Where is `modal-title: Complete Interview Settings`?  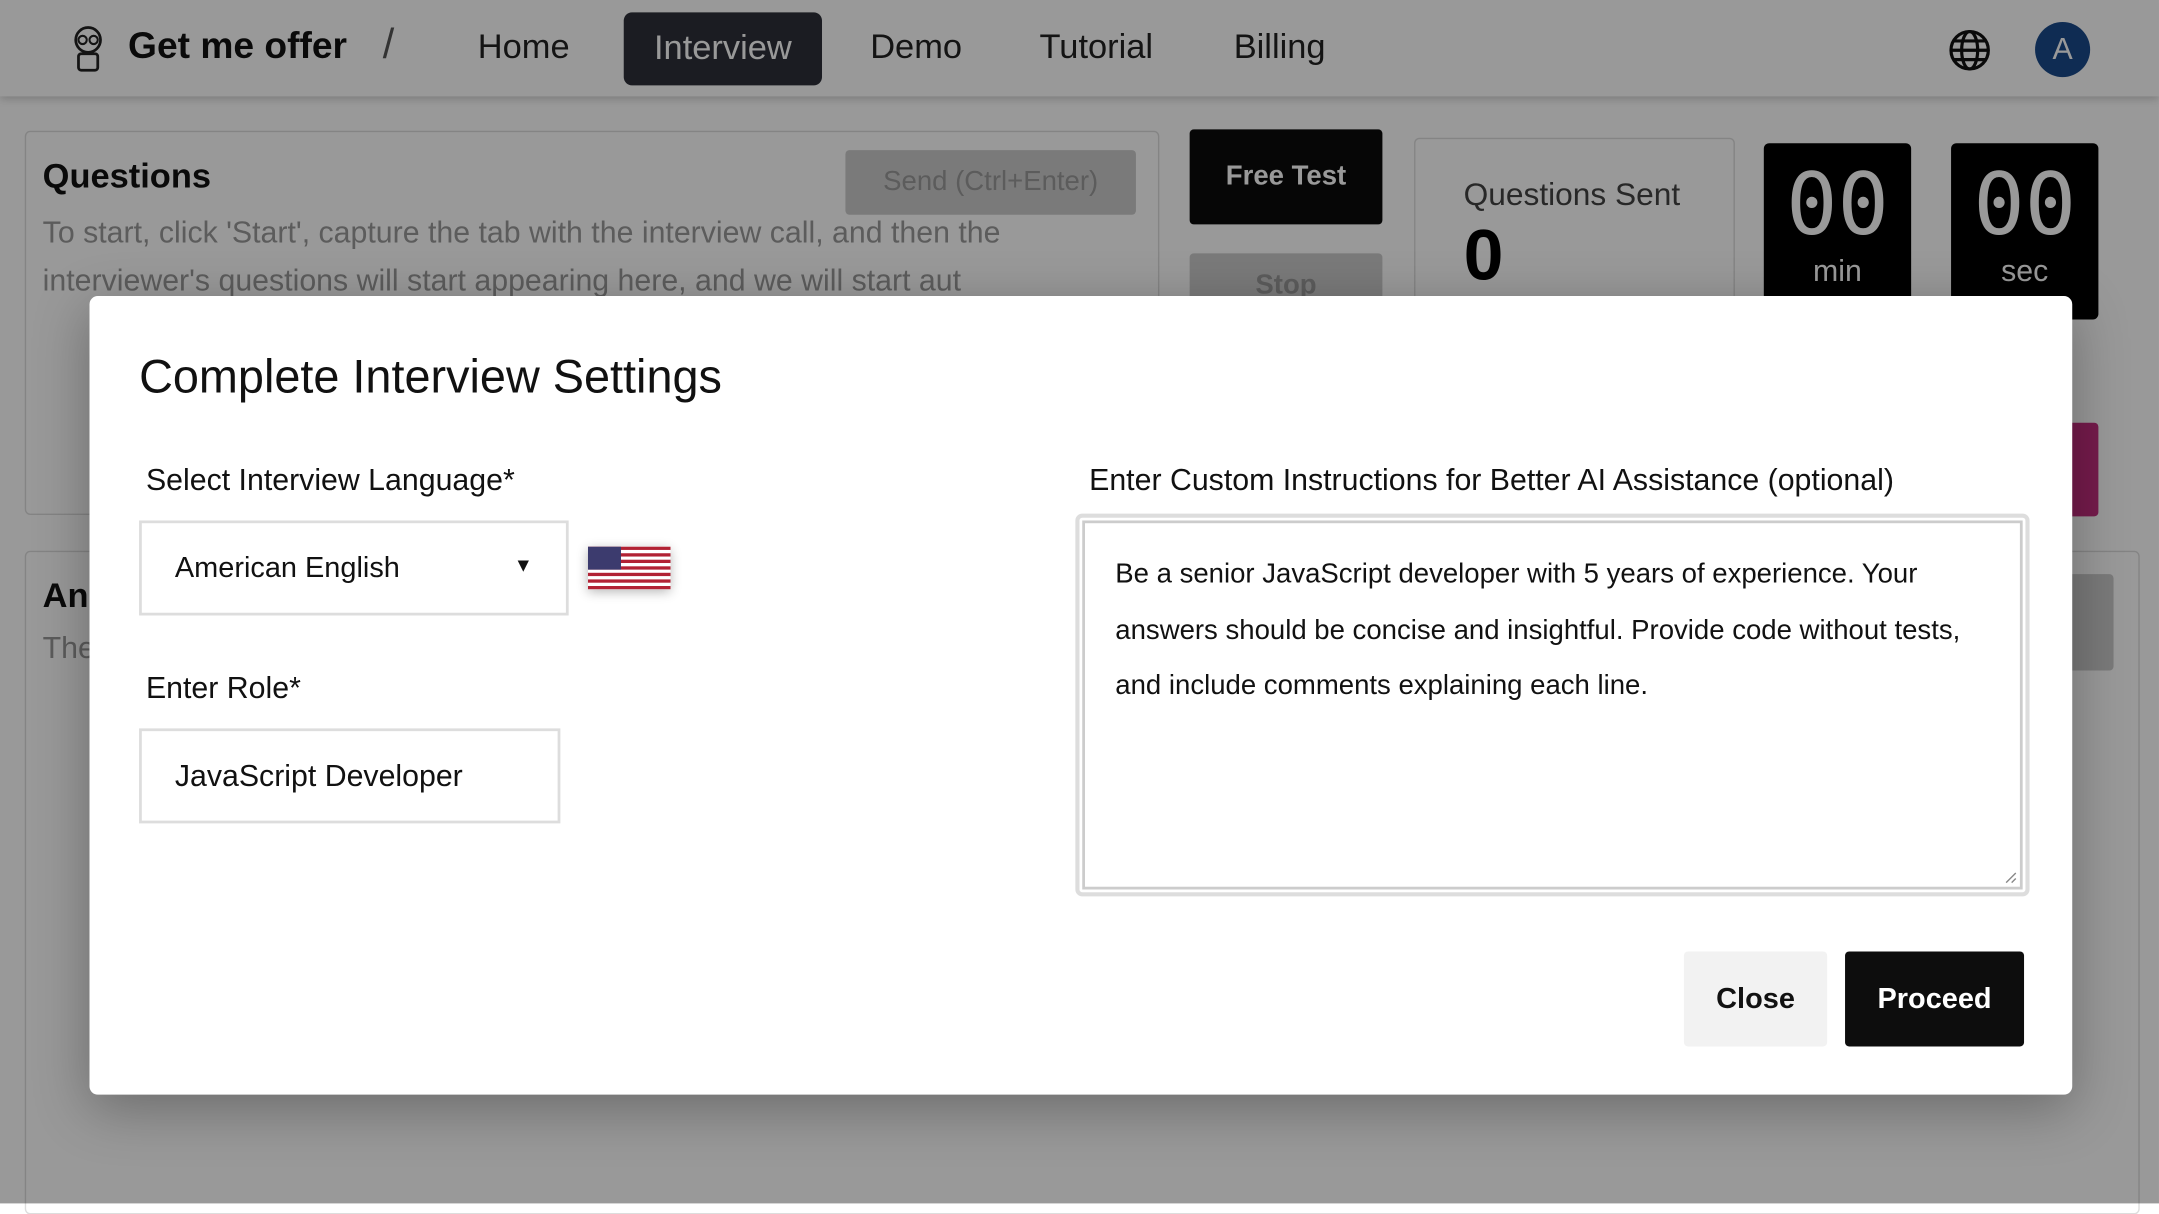
modal-title: Complete Interview Settings is located at coordinates (430, 377).